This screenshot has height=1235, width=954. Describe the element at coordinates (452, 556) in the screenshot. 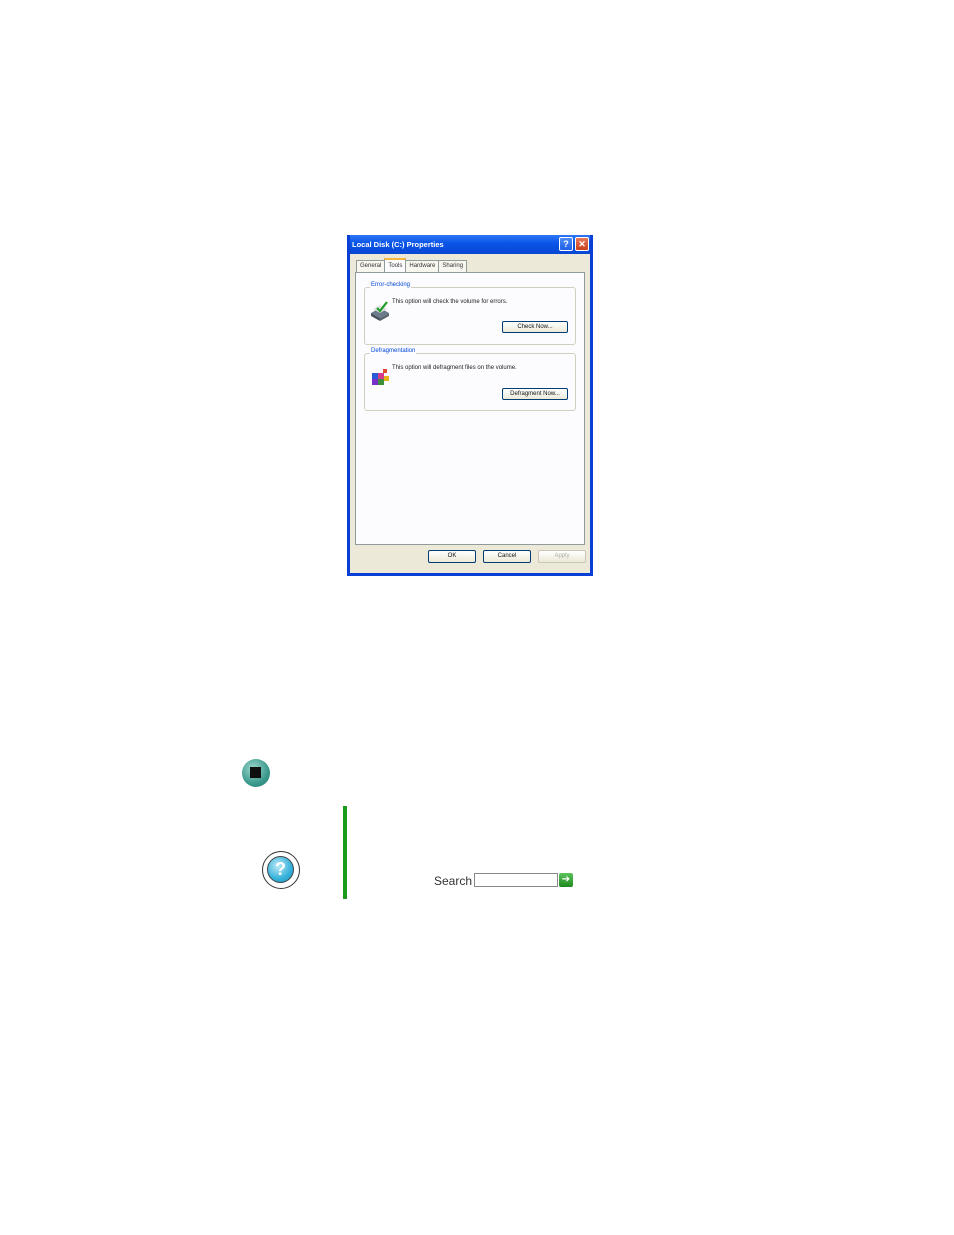

I see `ok-button: OK` at that location.